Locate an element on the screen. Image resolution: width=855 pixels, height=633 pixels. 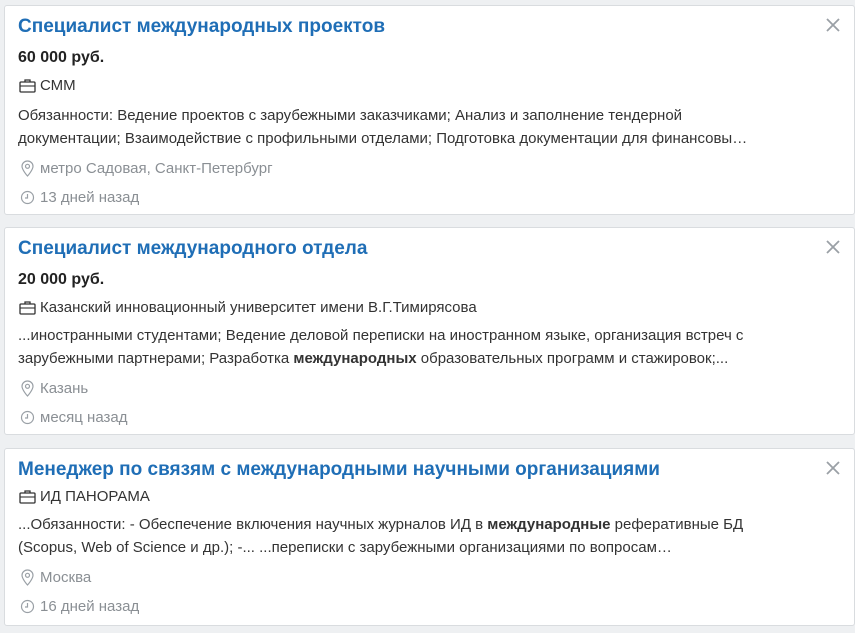
company-name: ИД ПАНОРАМА is located at coordinates (95, 496).